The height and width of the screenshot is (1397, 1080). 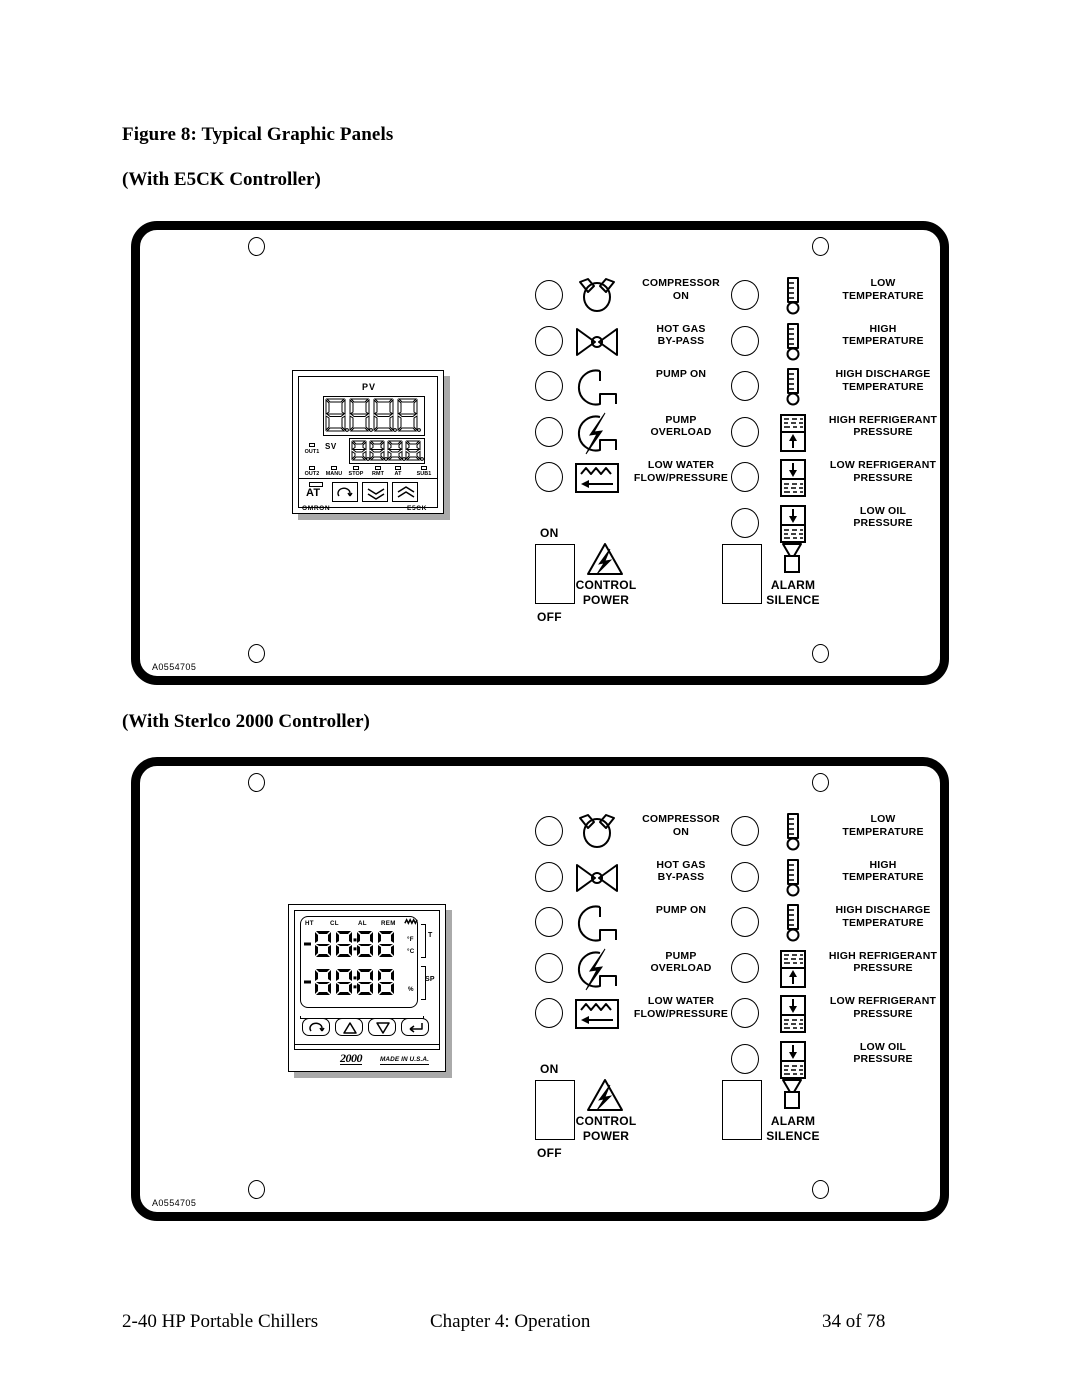 I want to click on footer-divider, so click(x=367, y=1044).